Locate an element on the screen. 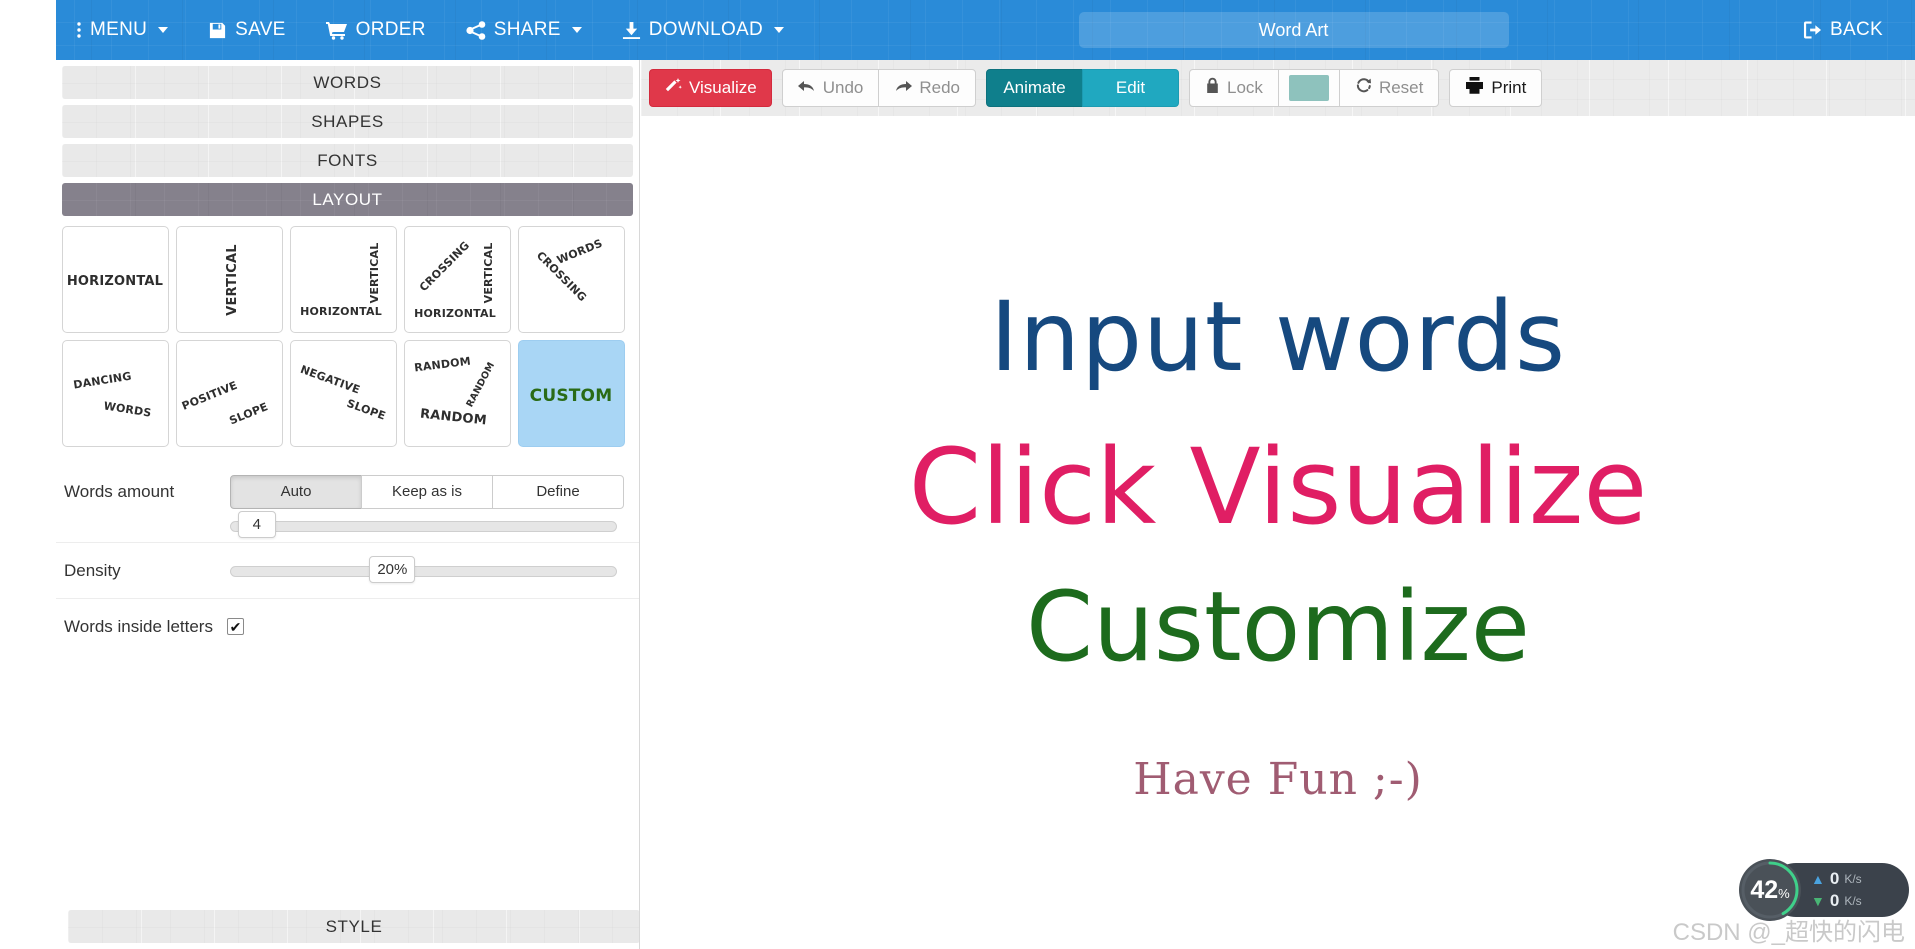 This screenshot has width=1915, height=949. layout-option-positive-slope: POSITIVE SLOPE is located at coordinates (229, 393).